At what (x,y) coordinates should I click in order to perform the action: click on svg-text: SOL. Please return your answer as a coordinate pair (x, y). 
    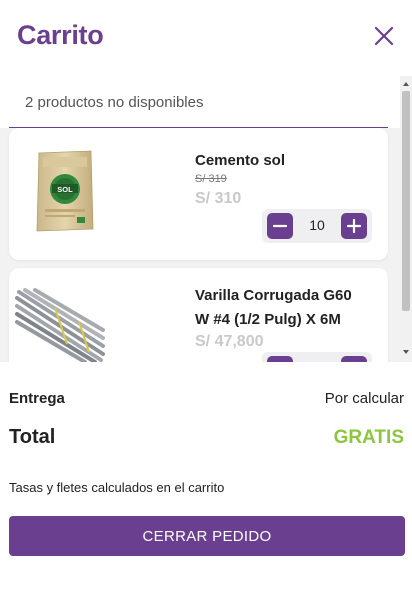
    Looking at the image, I should click on (65, 189).